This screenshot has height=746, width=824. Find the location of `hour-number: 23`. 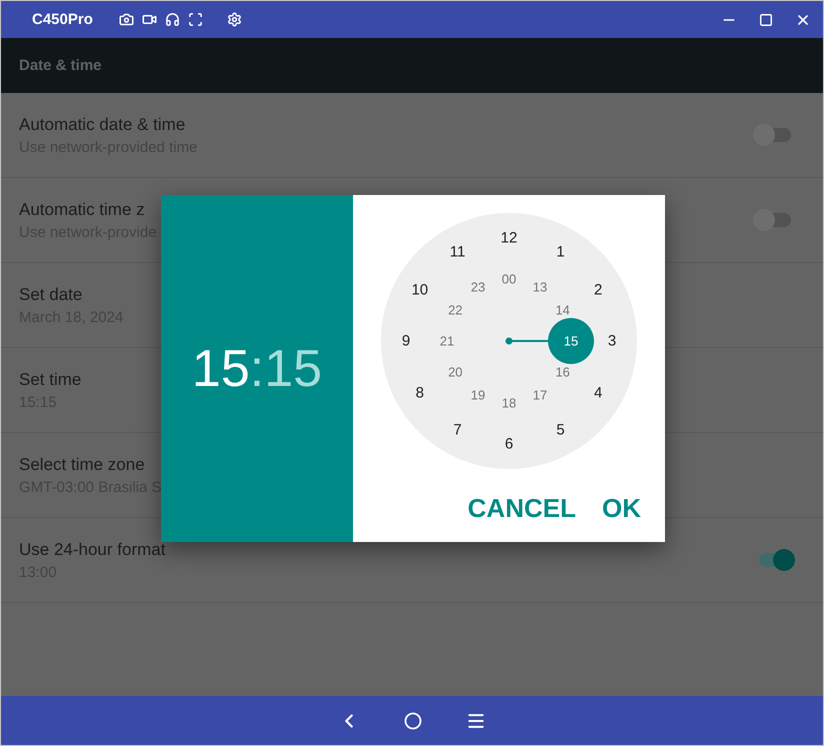

hour-number: 23 is located at coordinates (478, 287).